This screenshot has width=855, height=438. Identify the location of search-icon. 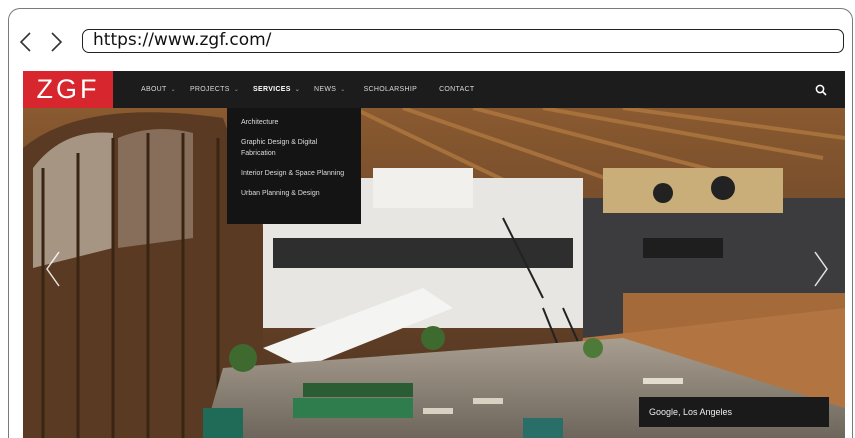
(821, 90).